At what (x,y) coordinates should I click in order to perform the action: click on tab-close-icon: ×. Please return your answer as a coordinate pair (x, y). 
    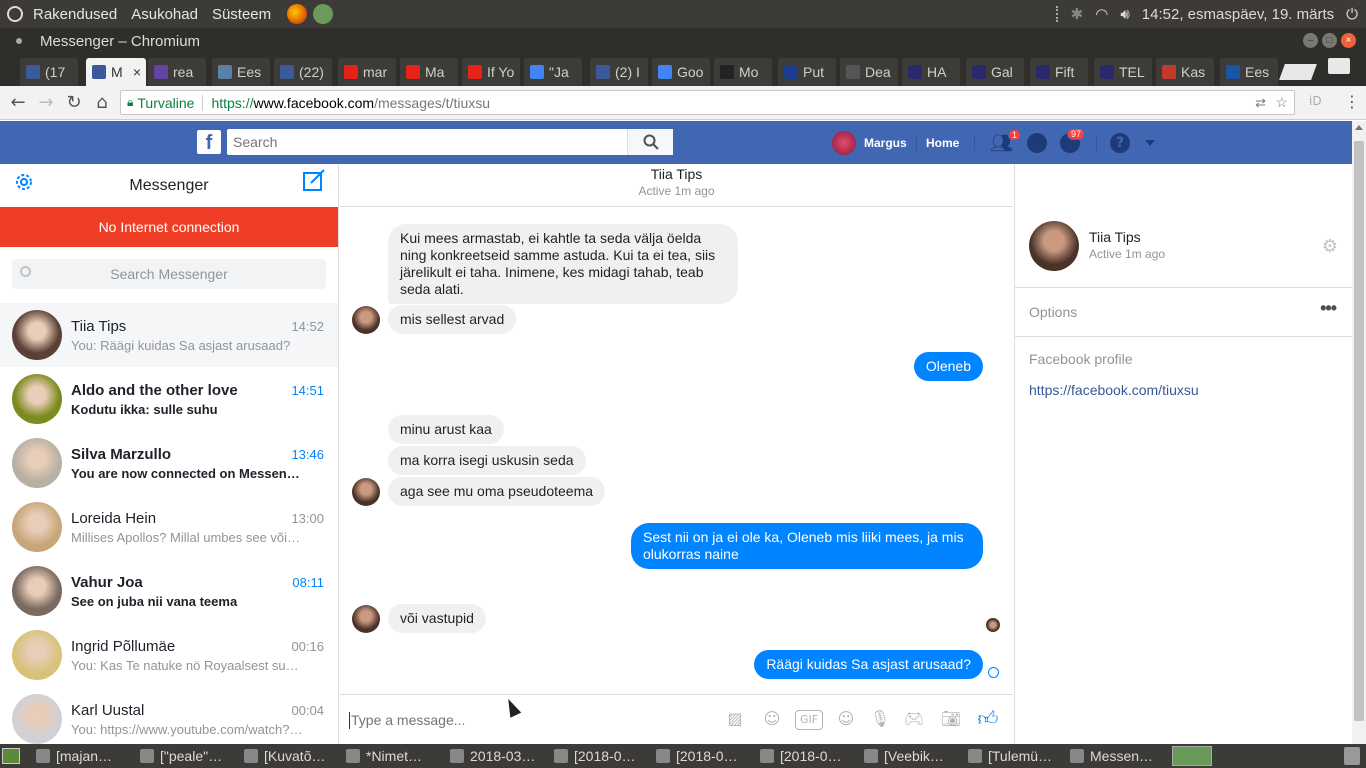
    Looking at the image, I should click on (137, 72).